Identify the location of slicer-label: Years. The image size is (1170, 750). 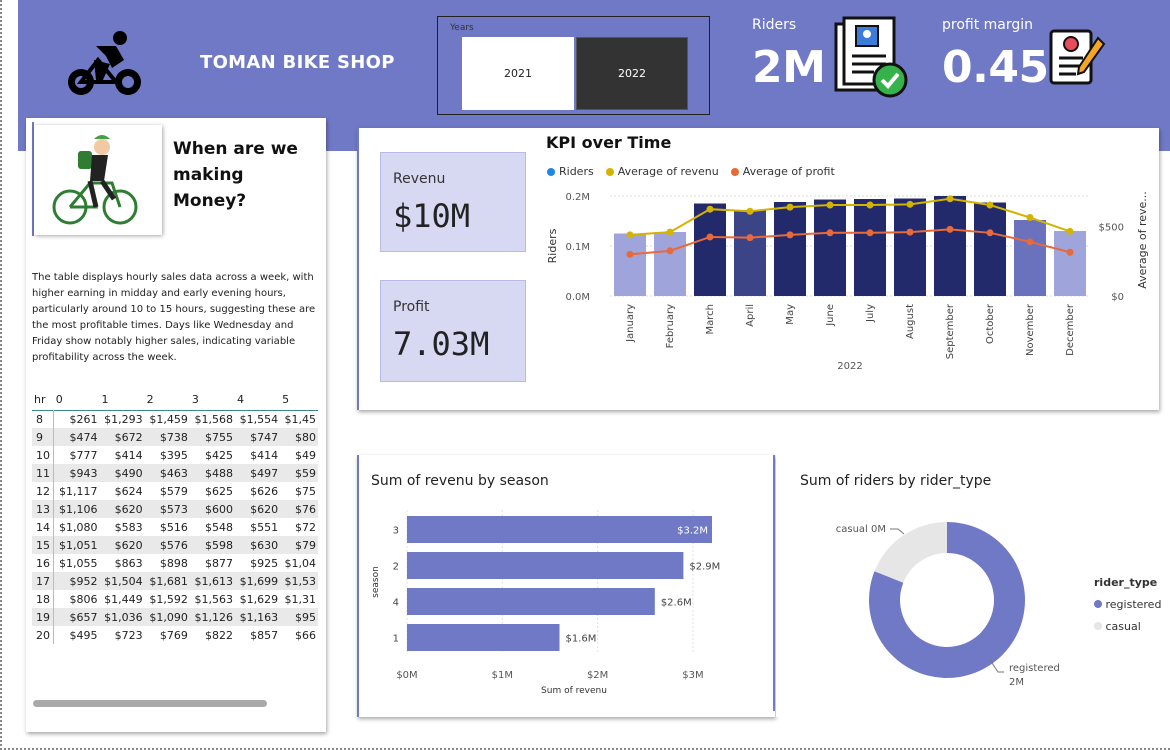
(462, 28).